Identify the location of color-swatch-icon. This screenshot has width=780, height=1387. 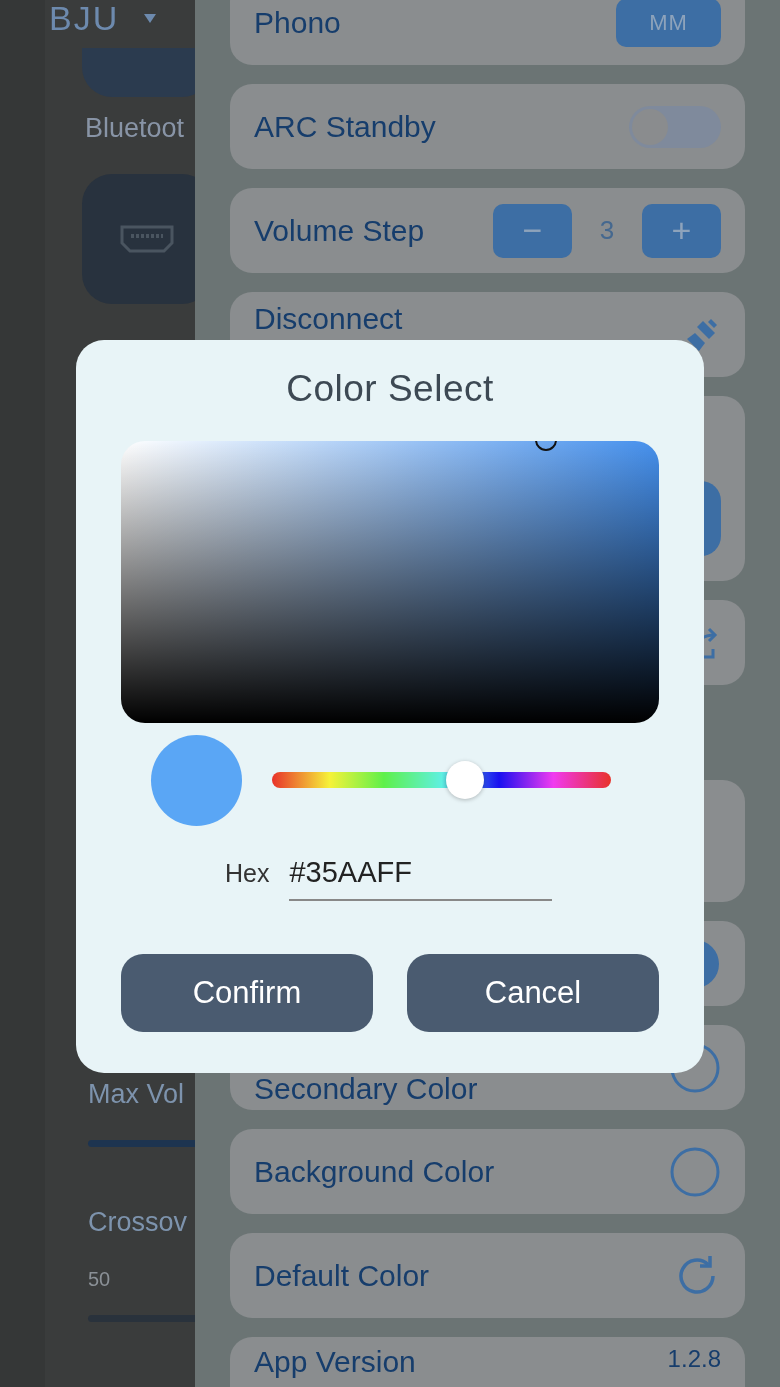
(695, 1171).